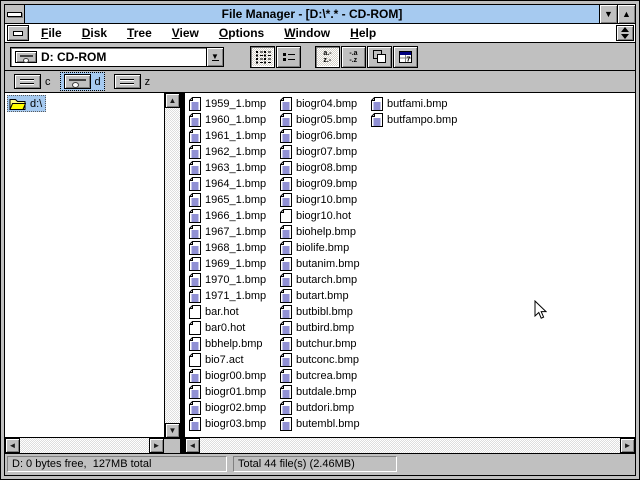  What do you see at coordinates (626, 14) in the screenshot?
I see `maximize-button: ▲` at bounding box center [626, 14].